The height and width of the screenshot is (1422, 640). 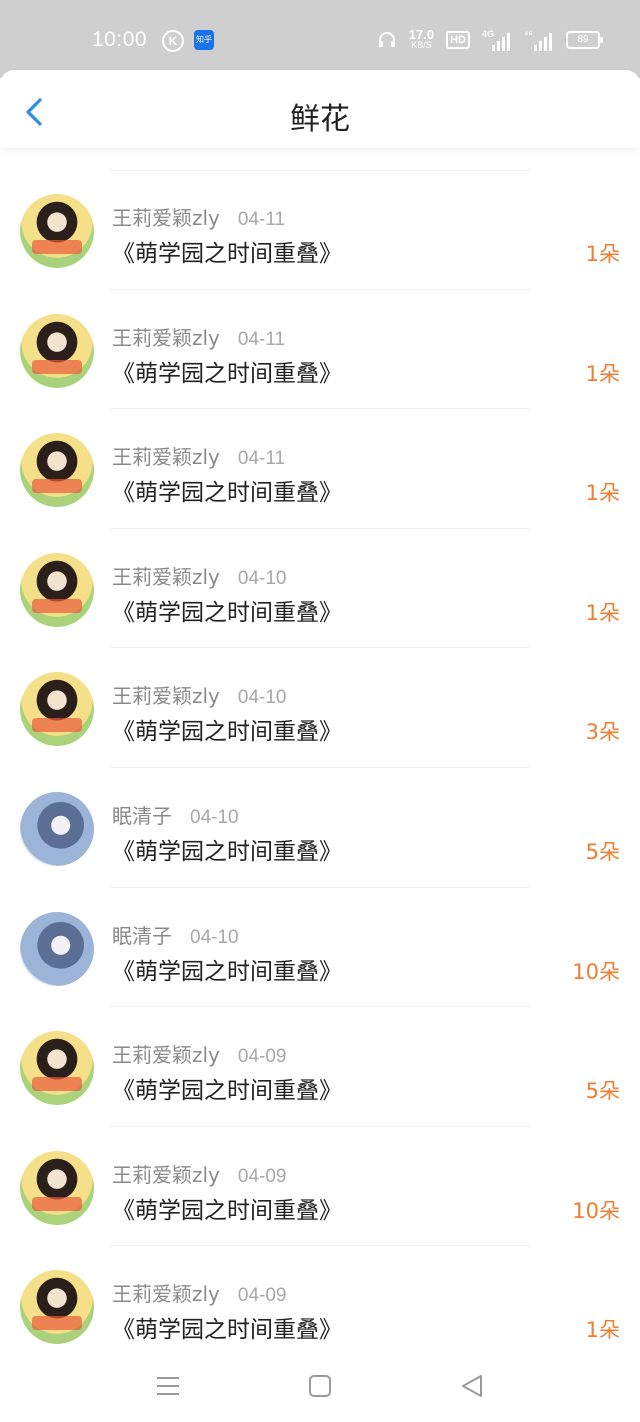 I want to click on nav-menu-button, so click(x=168, y=1386).